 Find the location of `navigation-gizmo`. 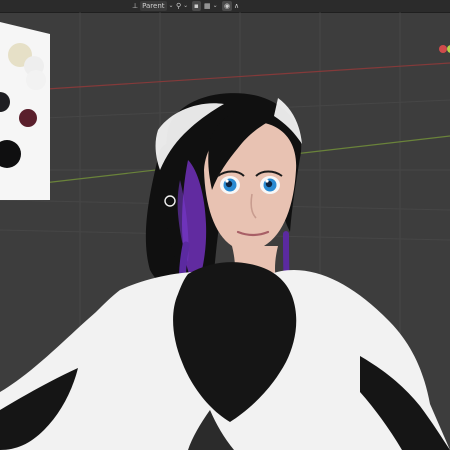

navigation-gizmo is located at coordinates (444, 49).